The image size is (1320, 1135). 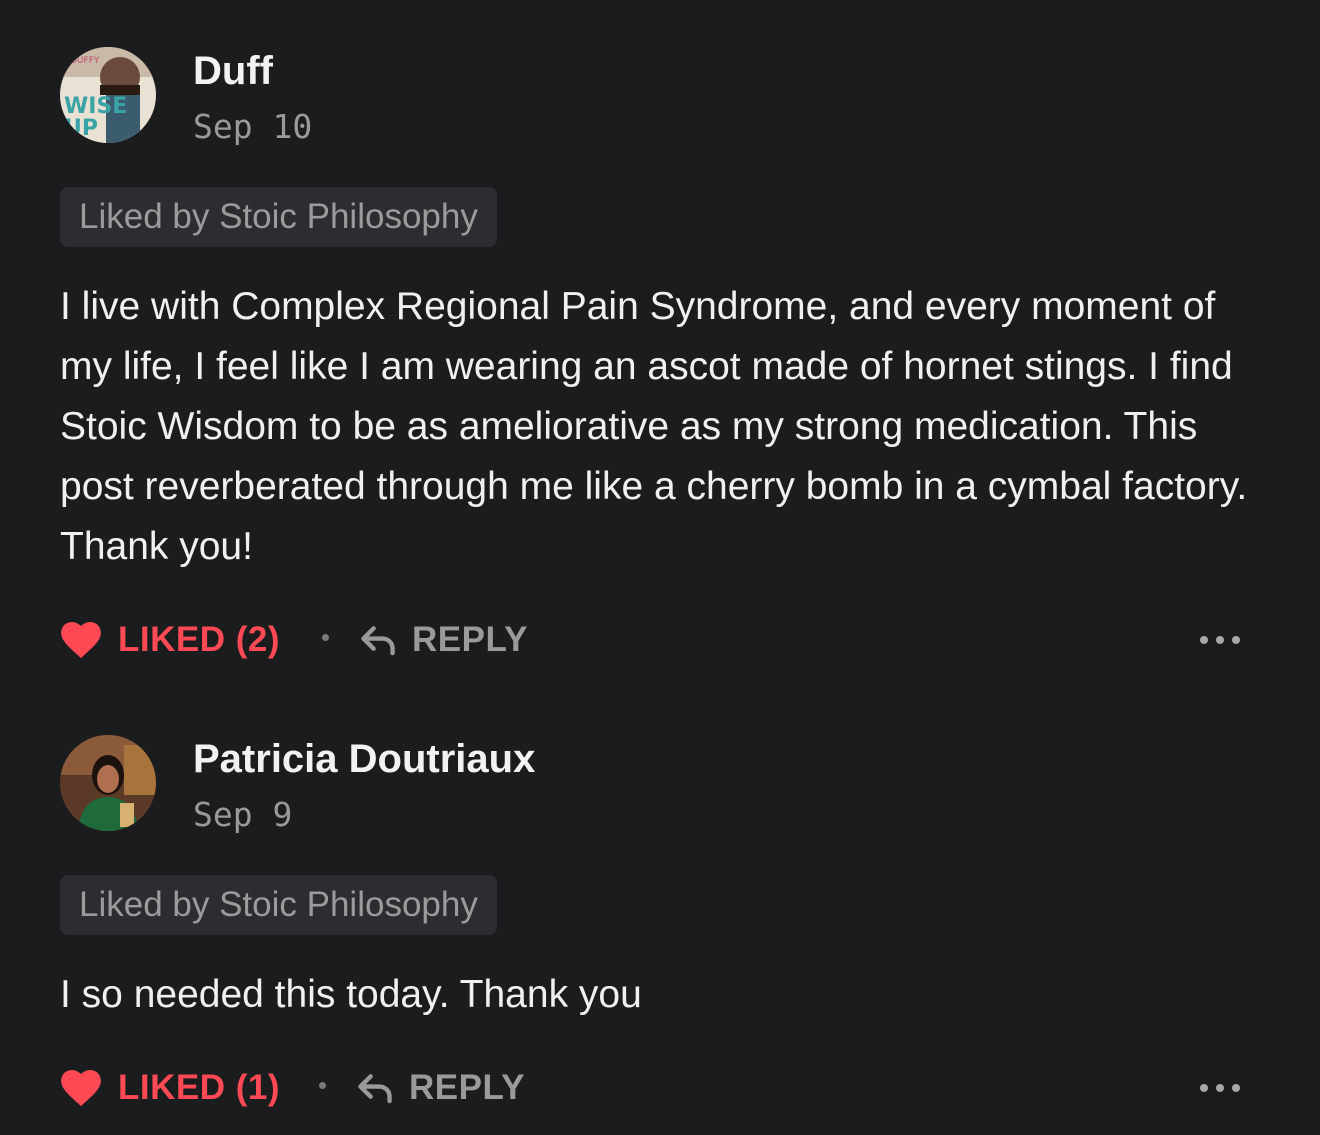 What do you see at coordinates (233, 71) in the screenshot?
I see `author-name: Duff` at bounding box center [233, 71].